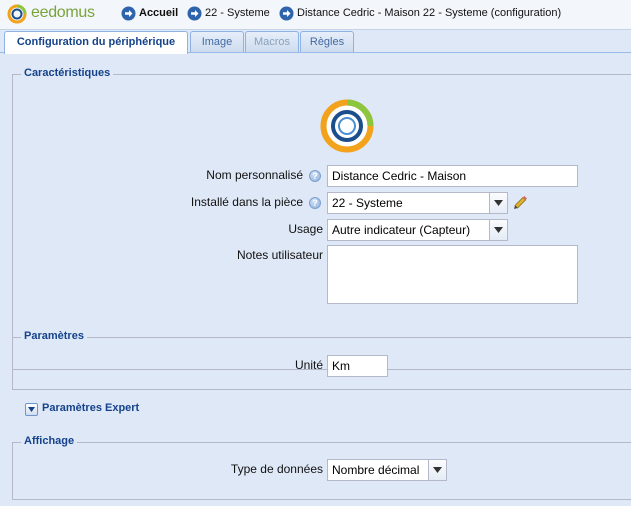  Describe the element at coordinates (54, 336) in the screenshot. I see `parameters-legend: Paramètres` at that location.